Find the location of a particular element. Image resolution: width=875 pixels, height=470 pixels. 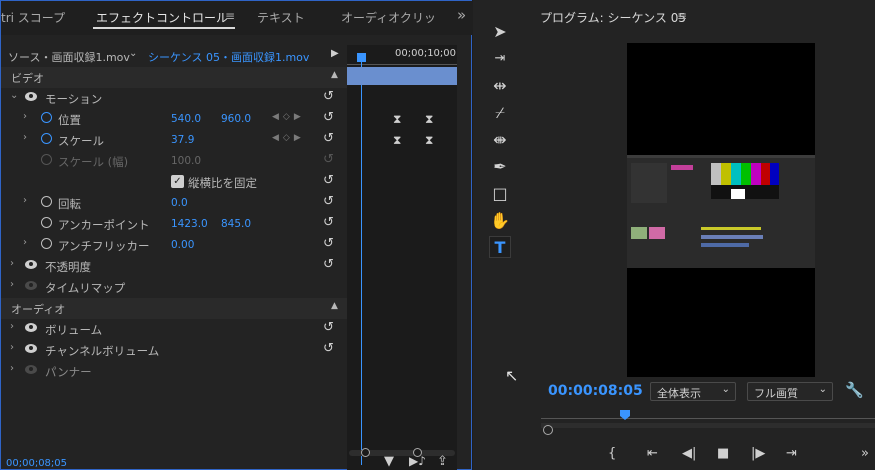

tab-text: テキスト is located at coordinates (281, 17).